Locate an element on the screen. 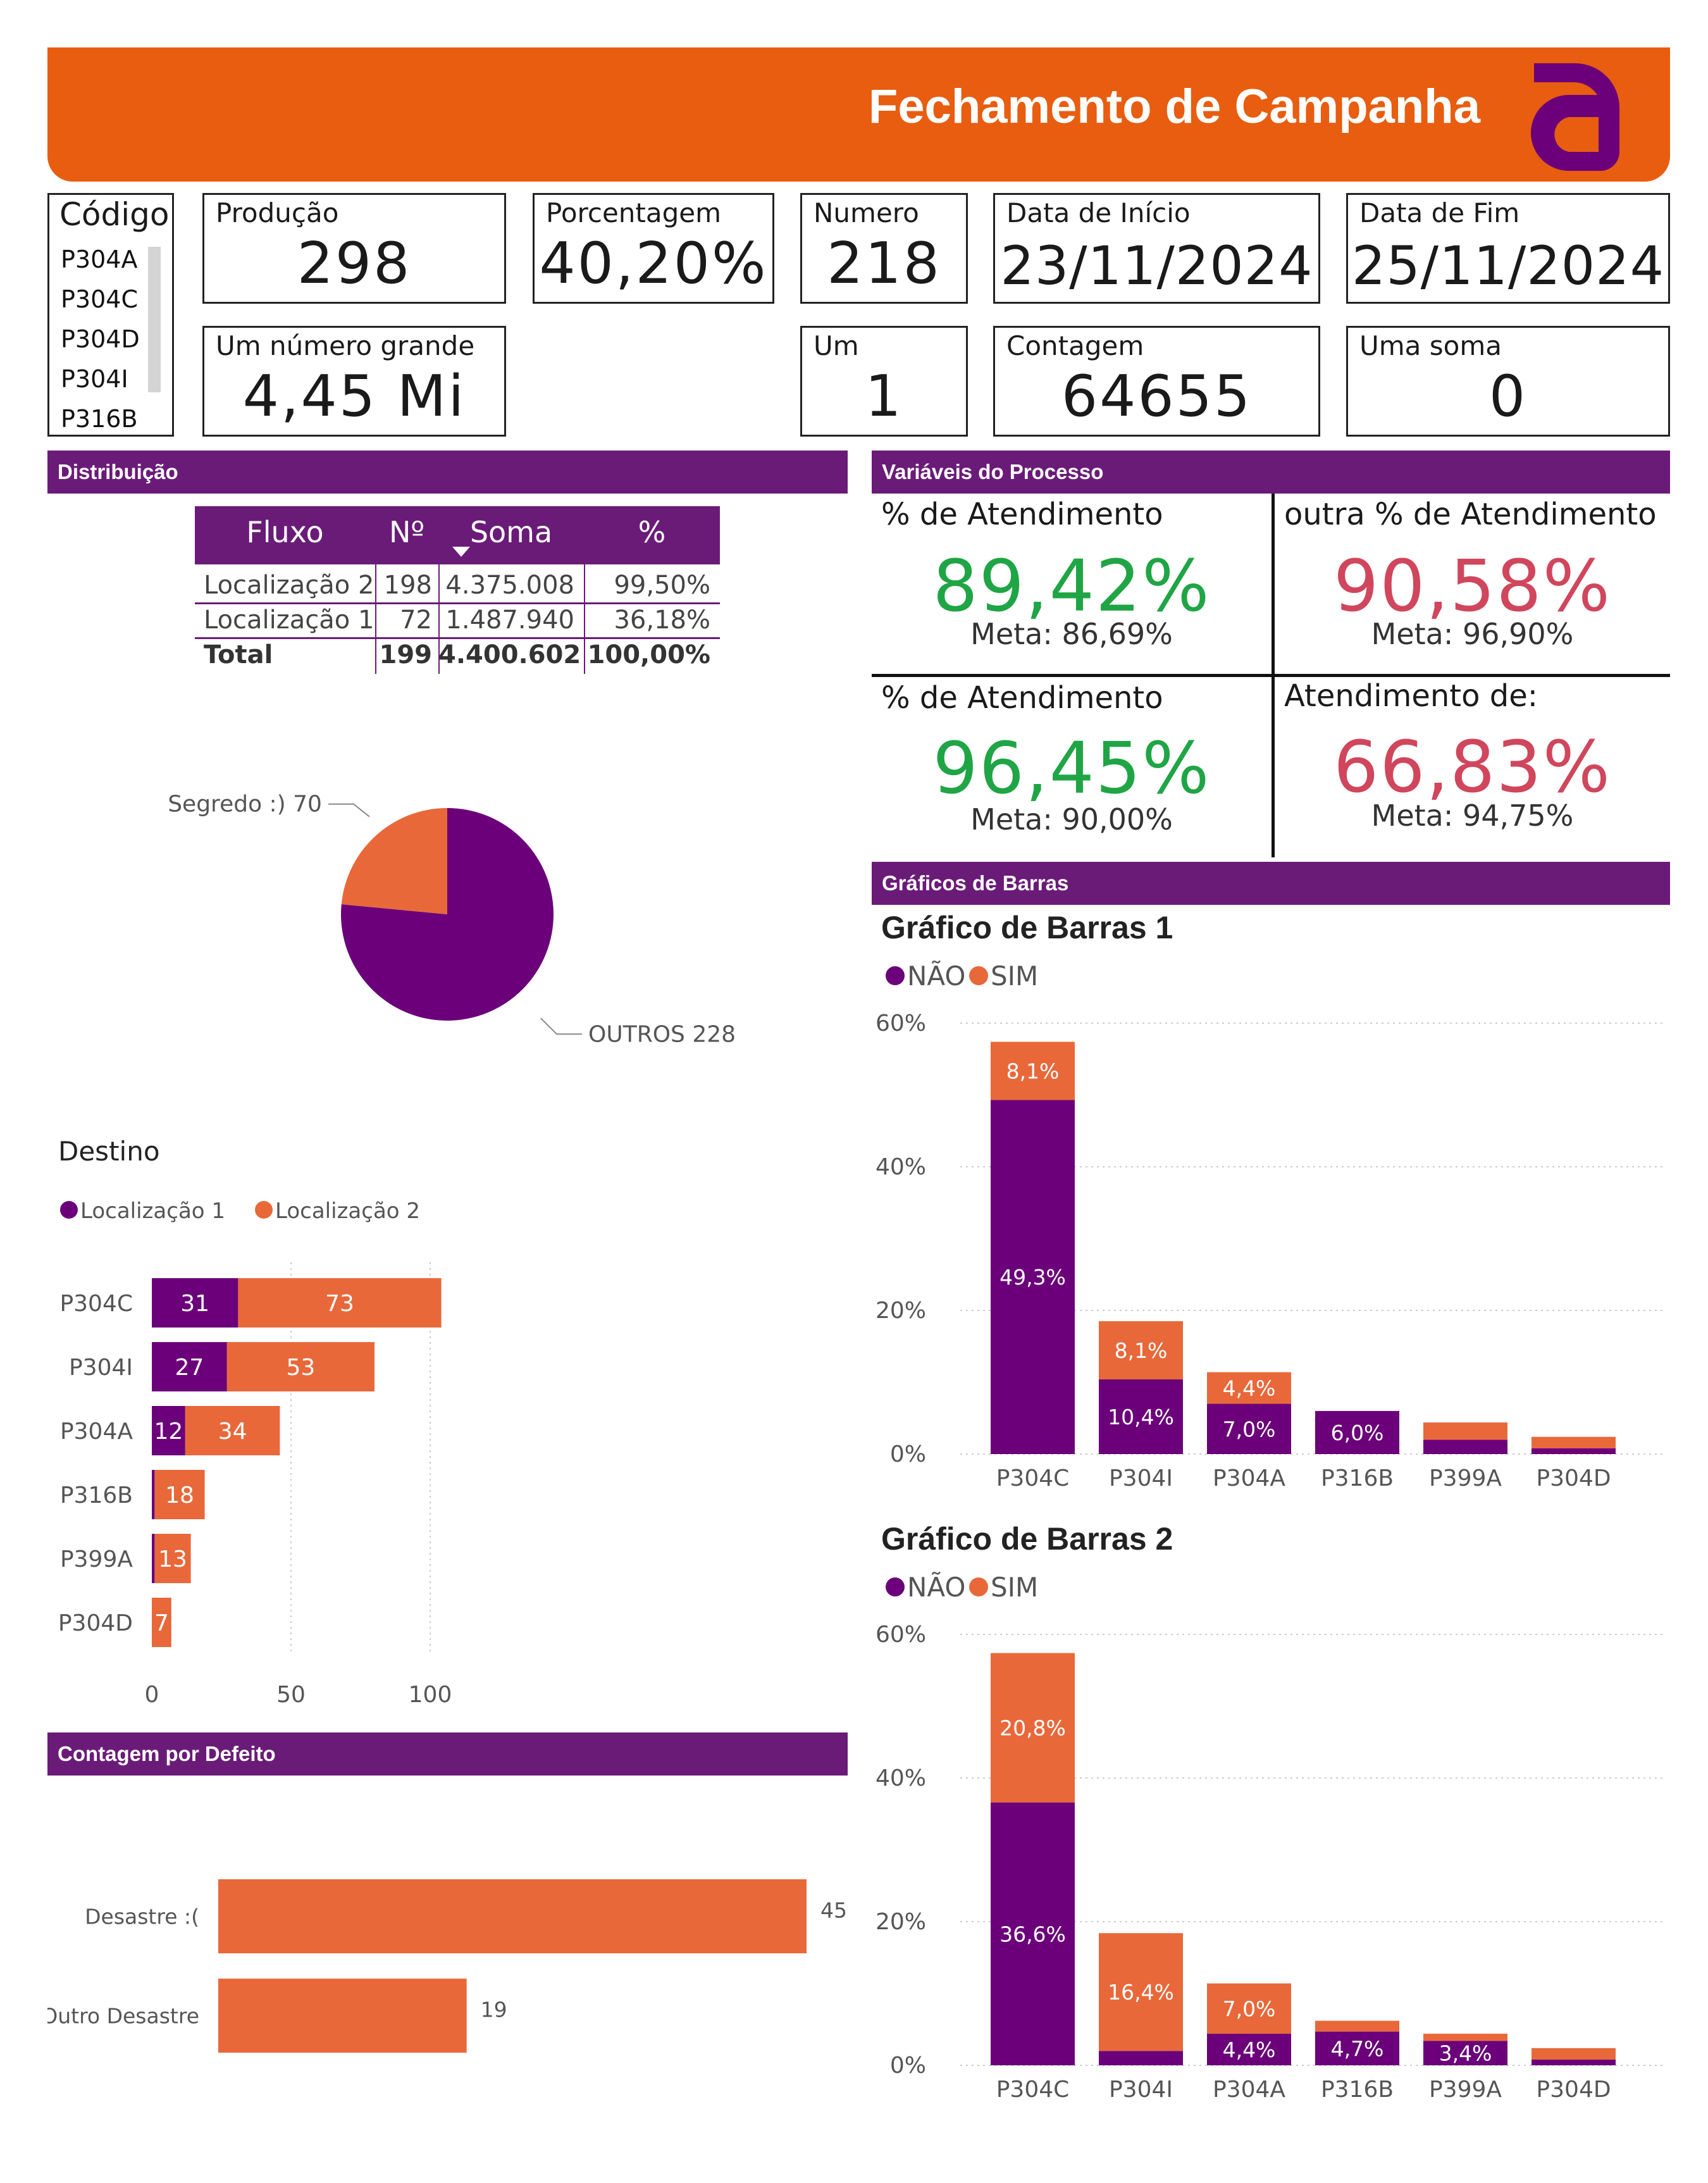 The image size is (1708, 2183). legend-label: NÃO is located at coordinates (936, 976).